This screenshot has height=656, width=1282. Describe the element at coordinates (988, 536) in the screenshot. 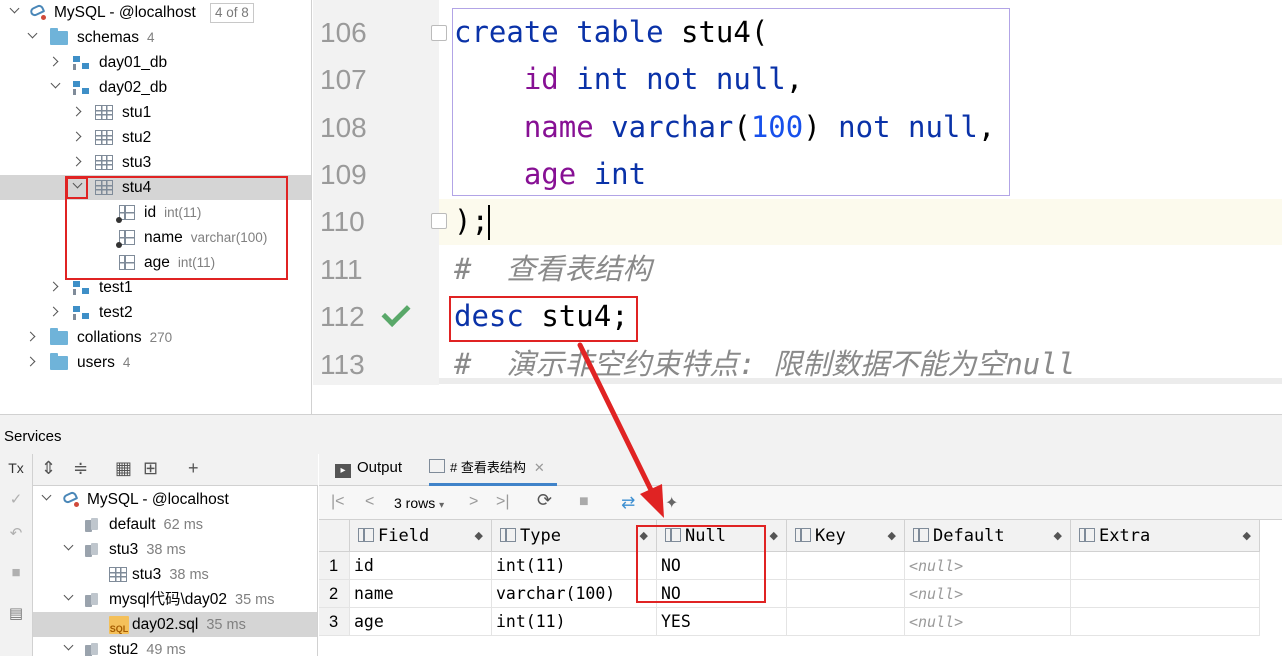

I see `column-header: Default ◆` at that location.